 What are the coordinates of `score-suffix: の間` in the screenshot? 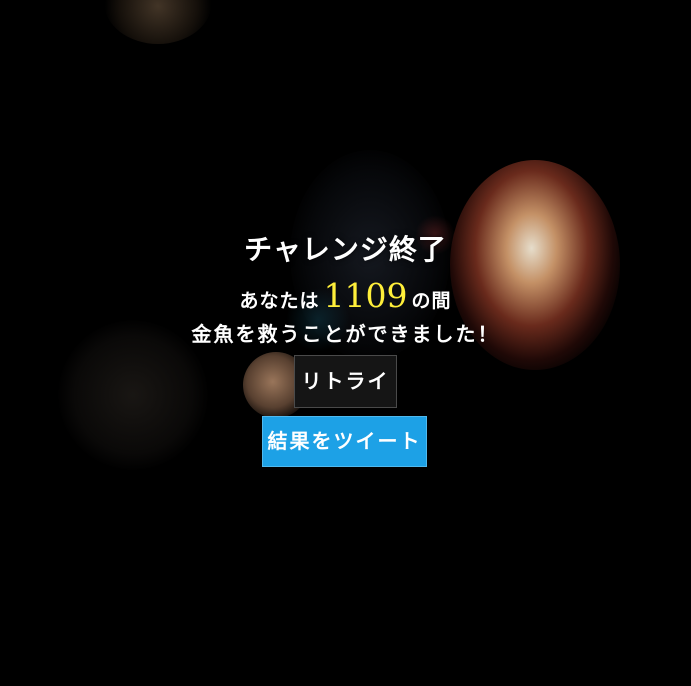 It's located at (431, 301).